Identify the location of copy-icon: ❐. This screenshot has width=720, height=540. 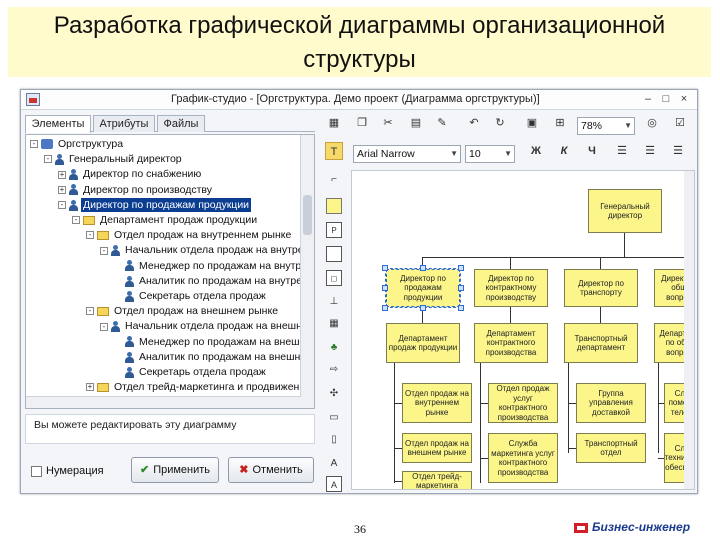
(362, 123).